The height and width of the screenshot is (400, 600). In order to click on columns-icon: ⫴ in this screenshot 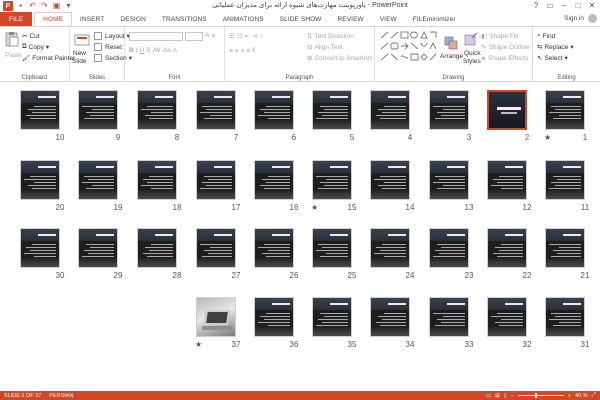, I will do `click(253, 51)`.